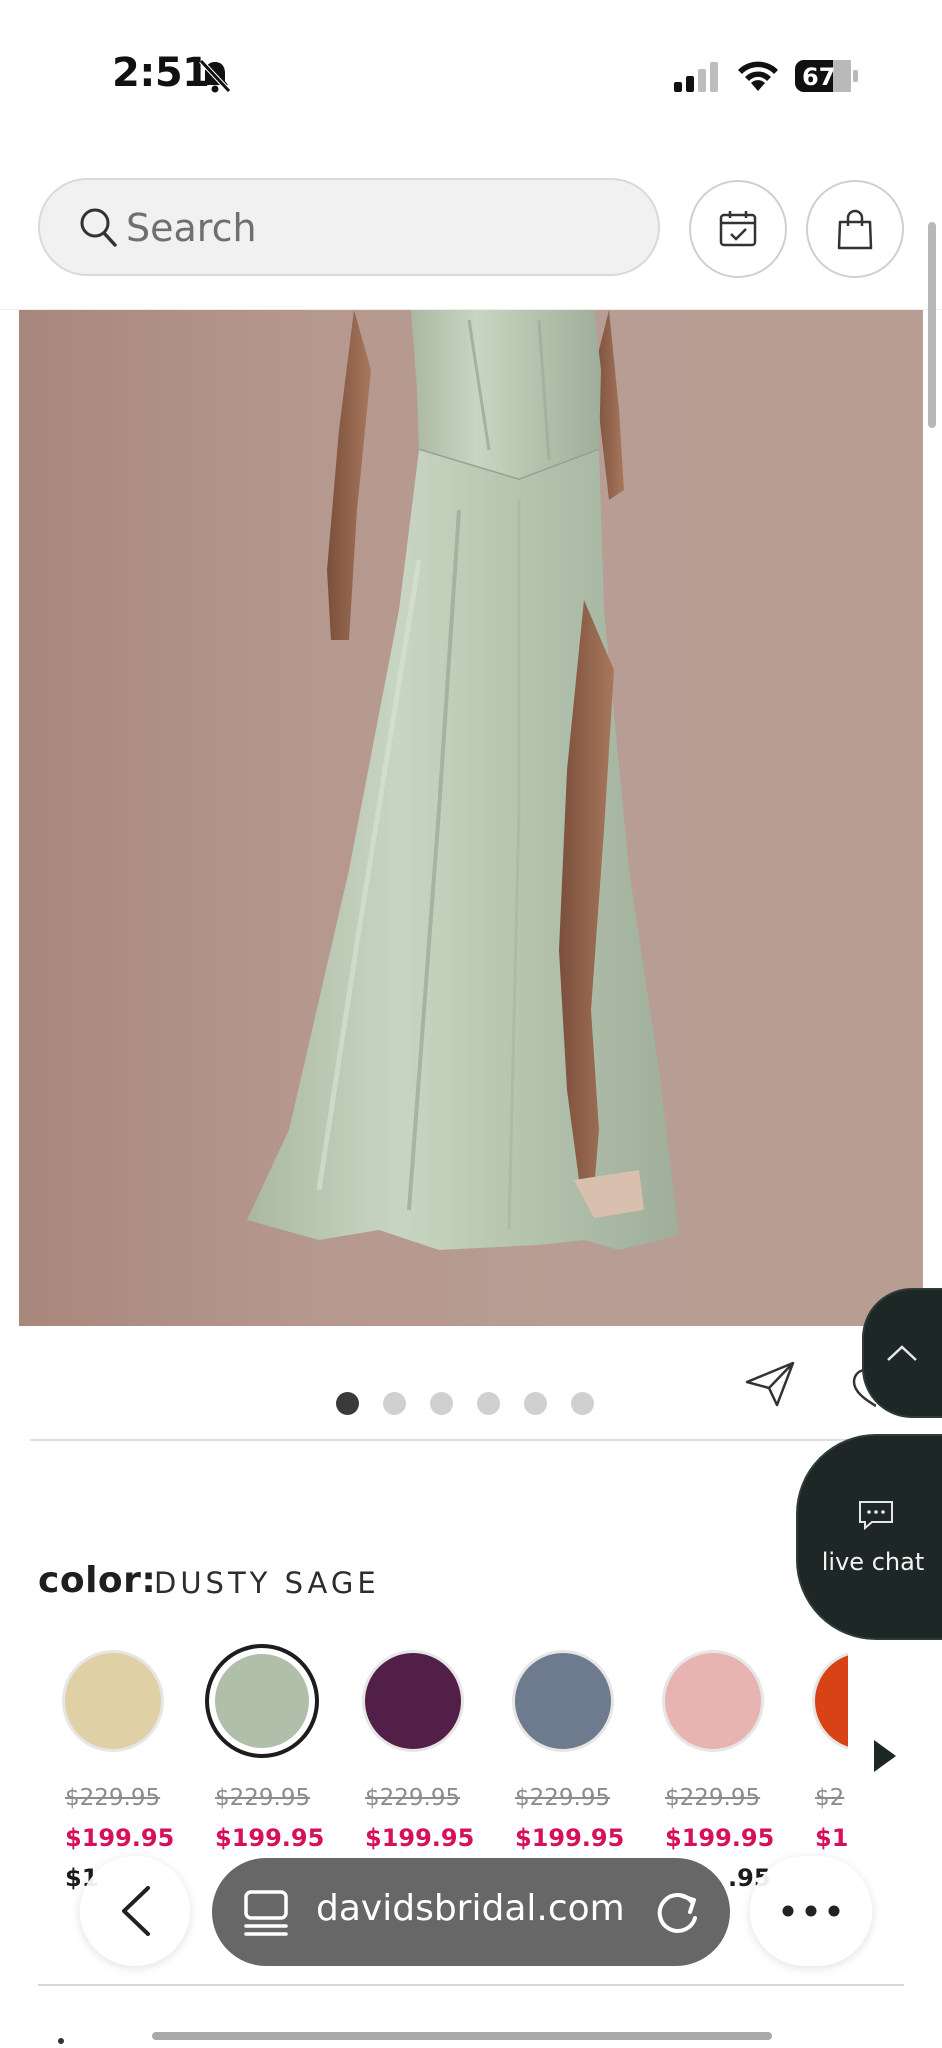  I want to click on gallery-pagination, so click(465, 1404).